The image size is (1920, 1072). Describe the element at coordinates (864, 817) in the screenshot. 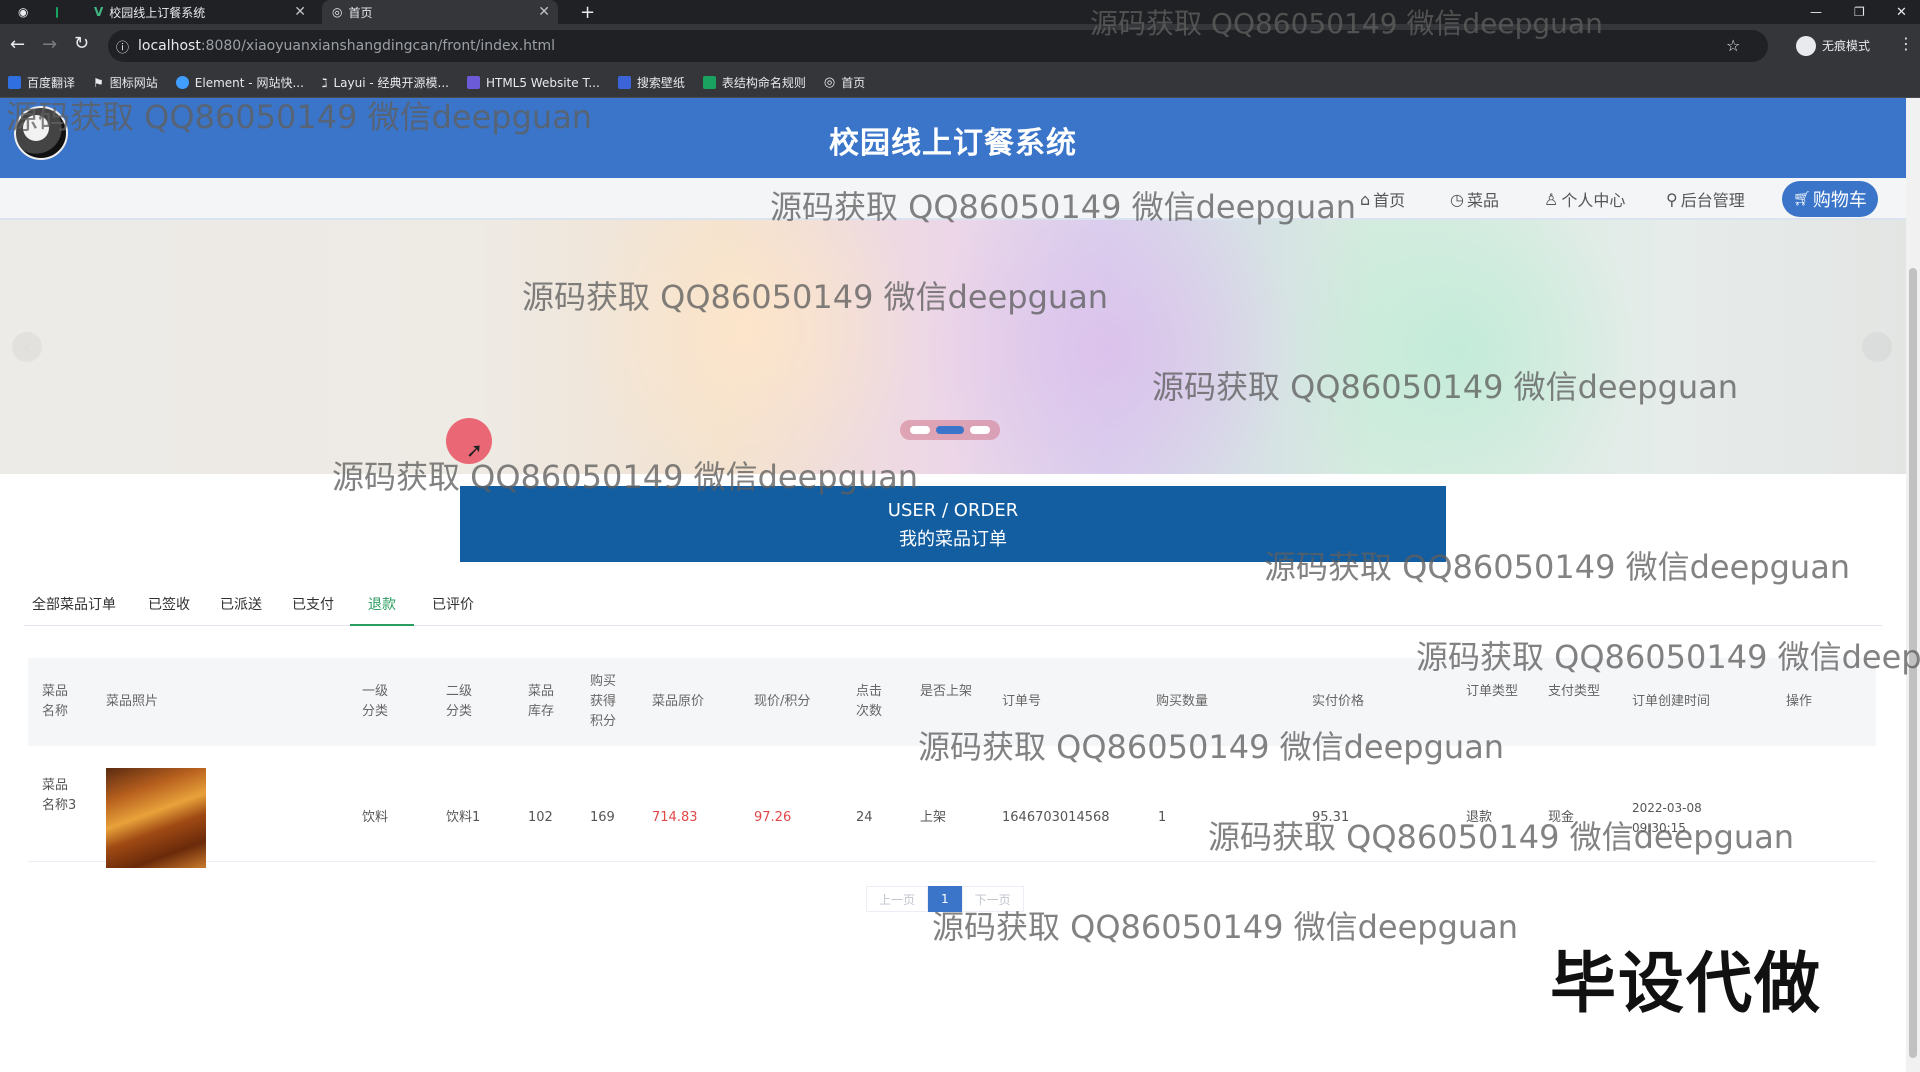

I see `cell-clicks: 24` at that location.